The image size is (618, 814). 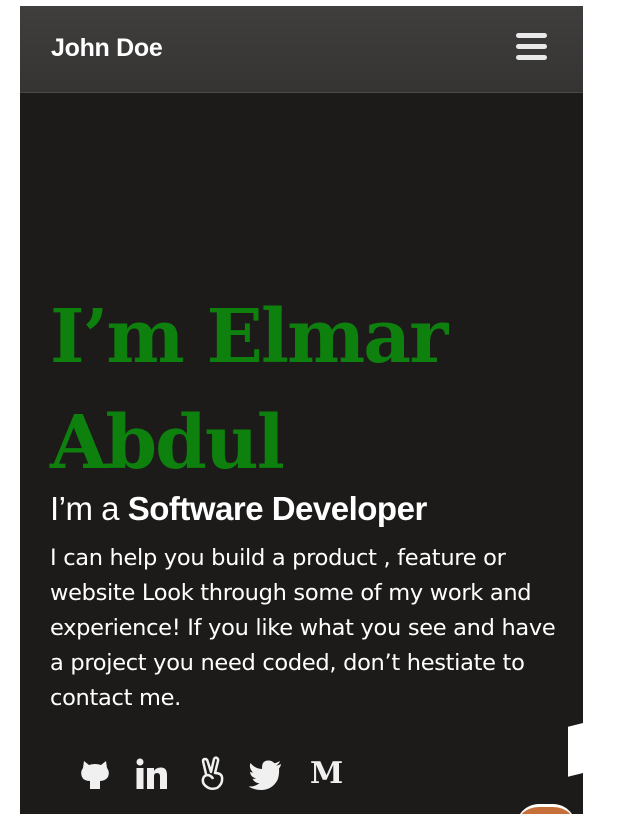 What do you see at coordinates (277, 508) in the screenshot?
I see `hero-role-title: Software Developer` at bounding box center [277, 508].